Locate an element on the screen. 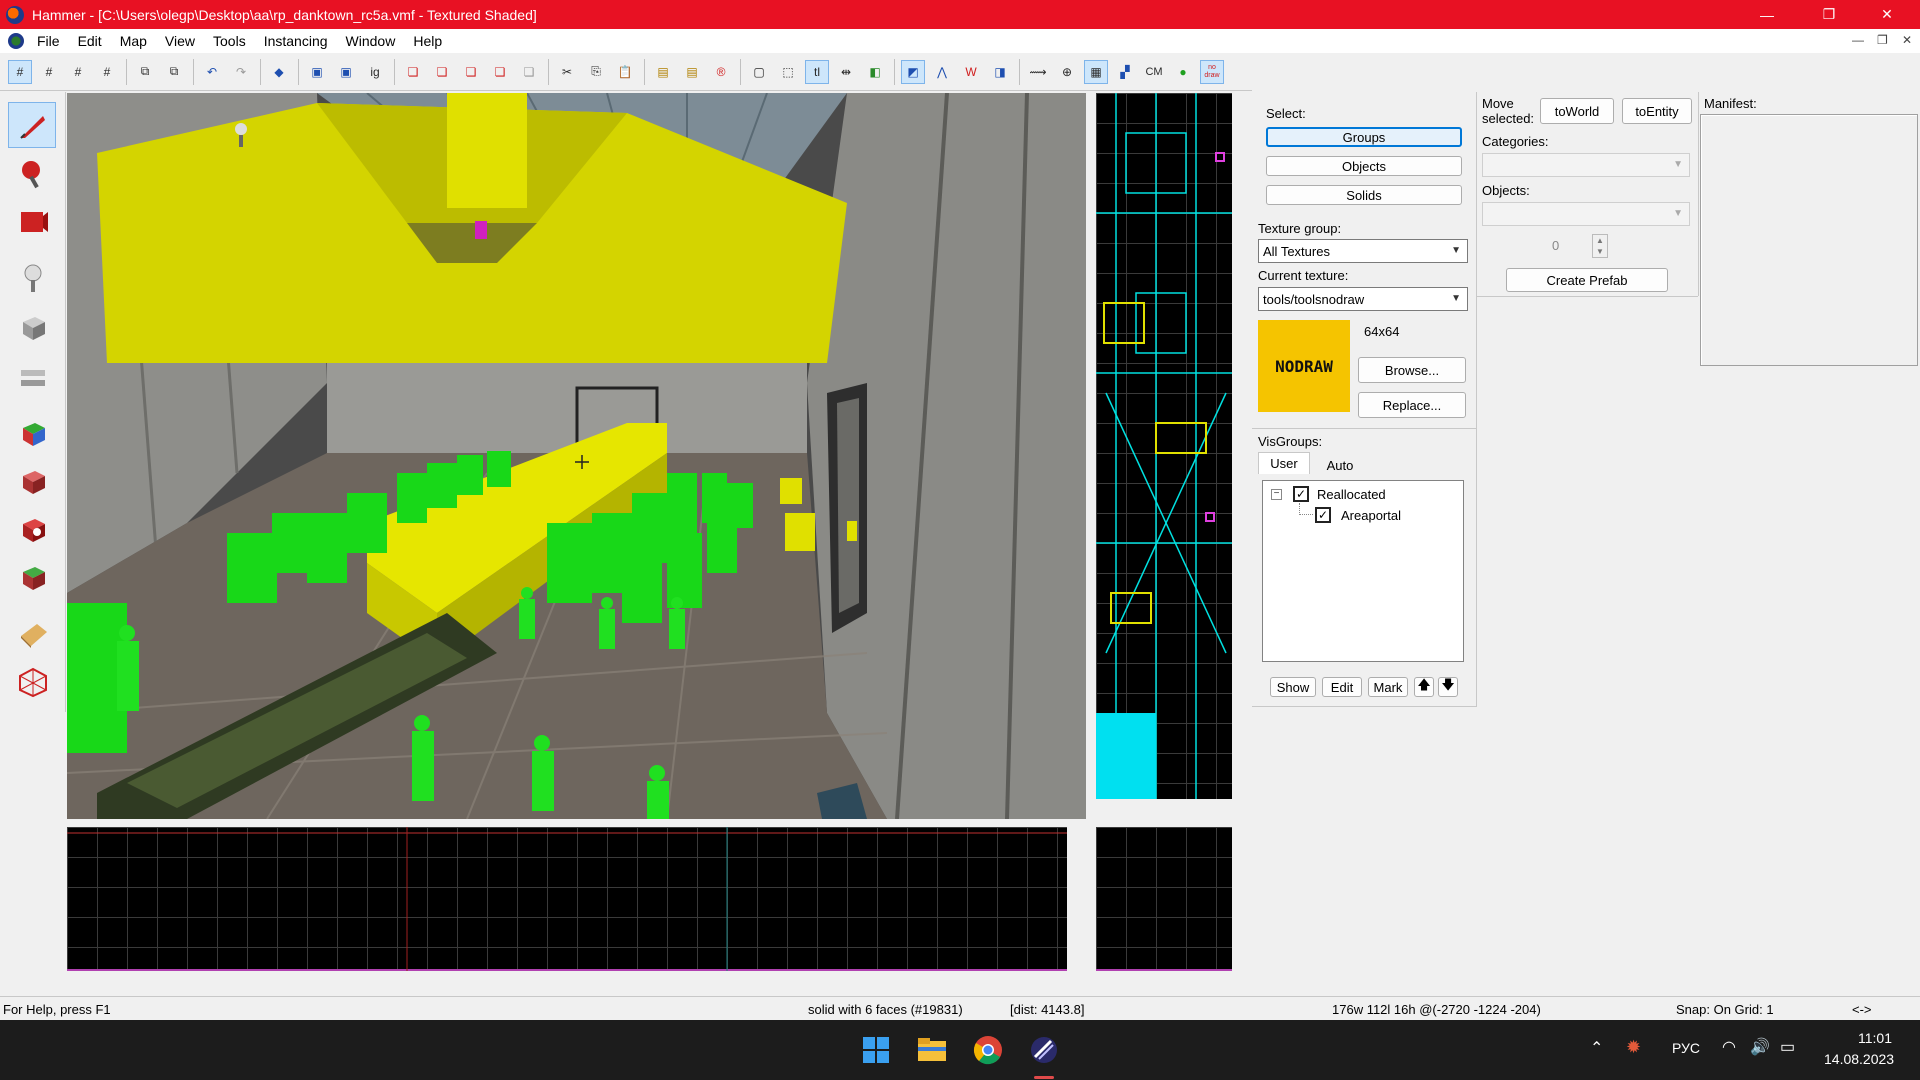  visgroup-mark-button: Mark is located at coordinates (1388, 687).